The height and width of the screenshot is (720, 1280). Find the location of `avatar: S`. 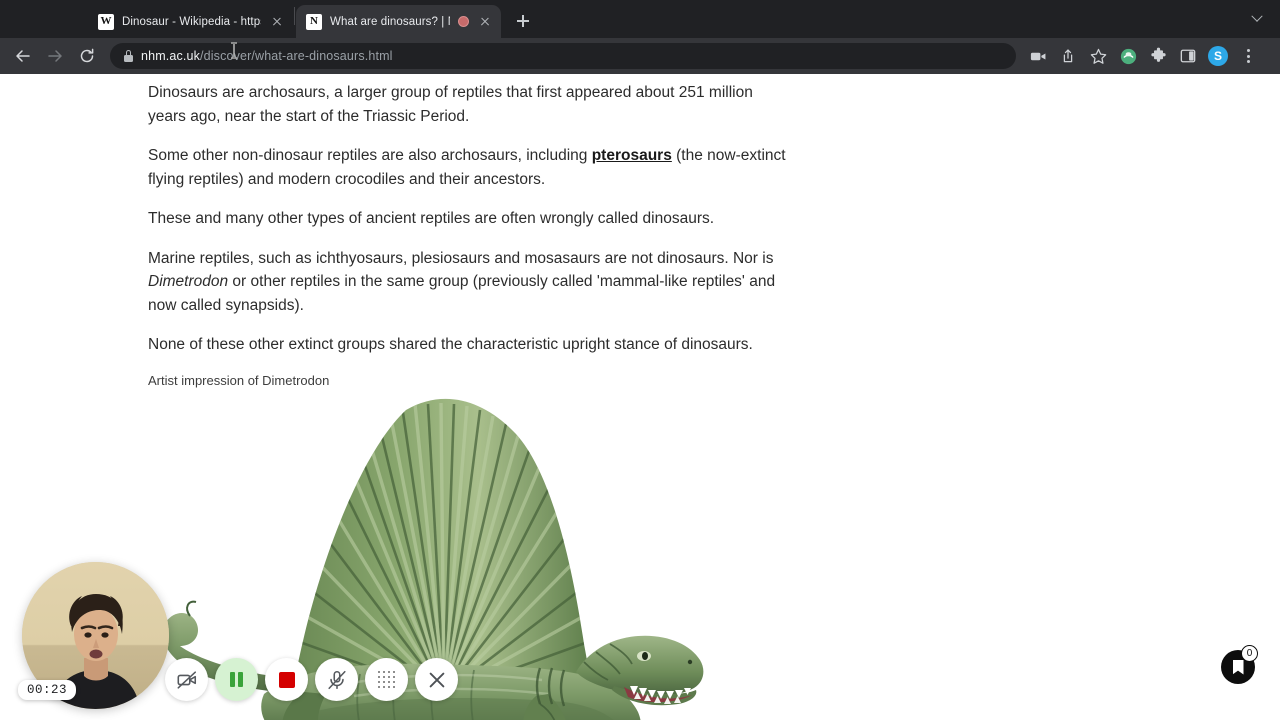

avatar: S is located at coordinates (1218, 56).